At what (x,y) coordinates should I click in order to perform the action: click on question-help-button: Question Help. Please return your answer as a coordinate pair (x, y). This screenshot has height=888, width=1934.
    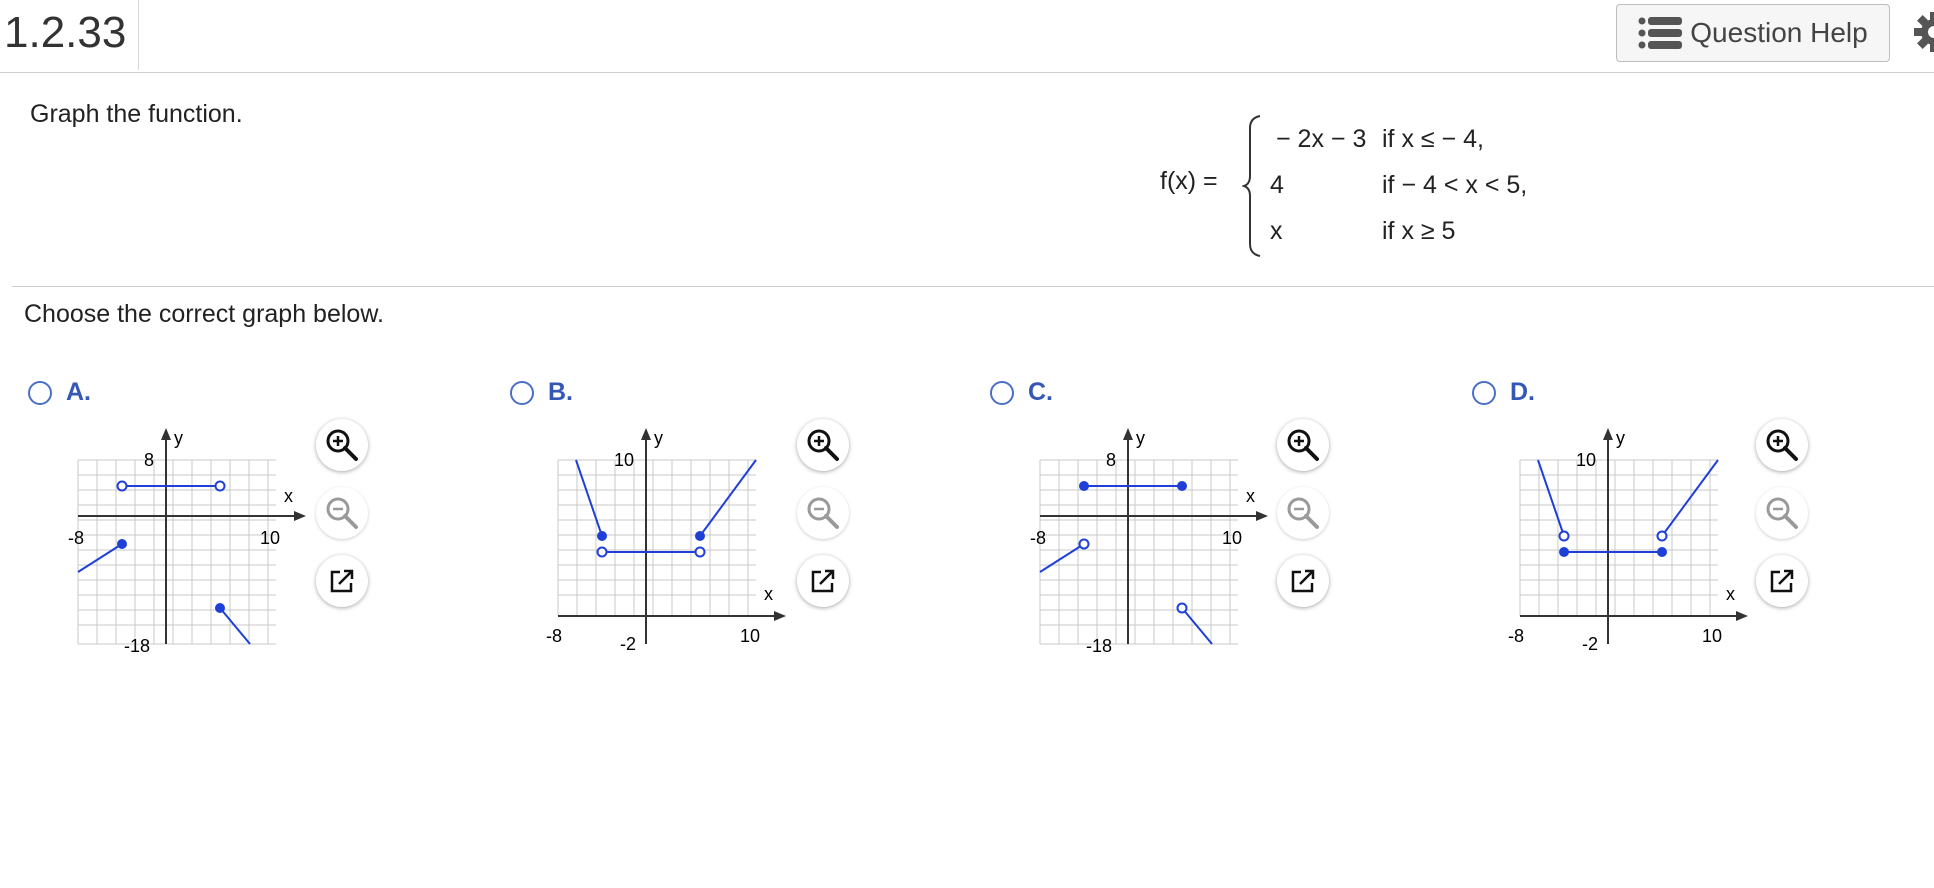
    Looking at the image, I should click on (1753, 33).